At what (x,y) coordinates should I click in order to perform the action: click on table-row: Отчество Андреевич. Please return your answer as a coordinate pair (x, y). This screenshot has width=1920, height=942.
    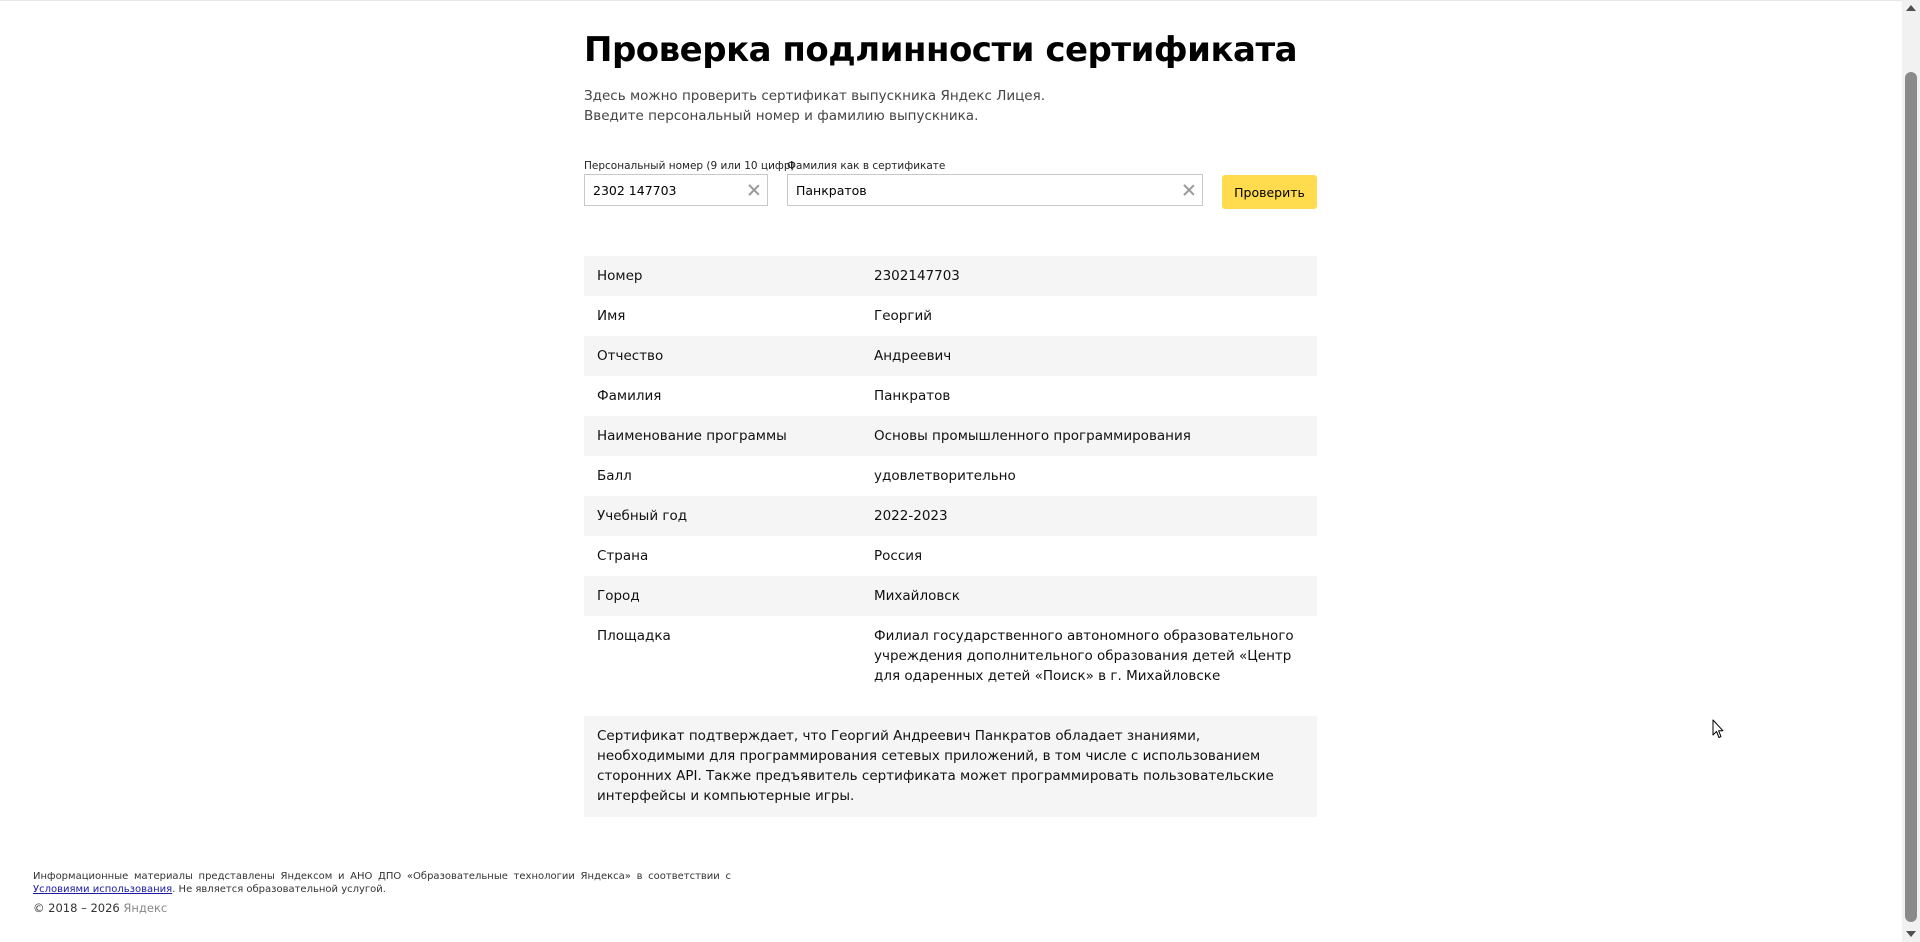
    Looking at the image, I should click on (950, 356).